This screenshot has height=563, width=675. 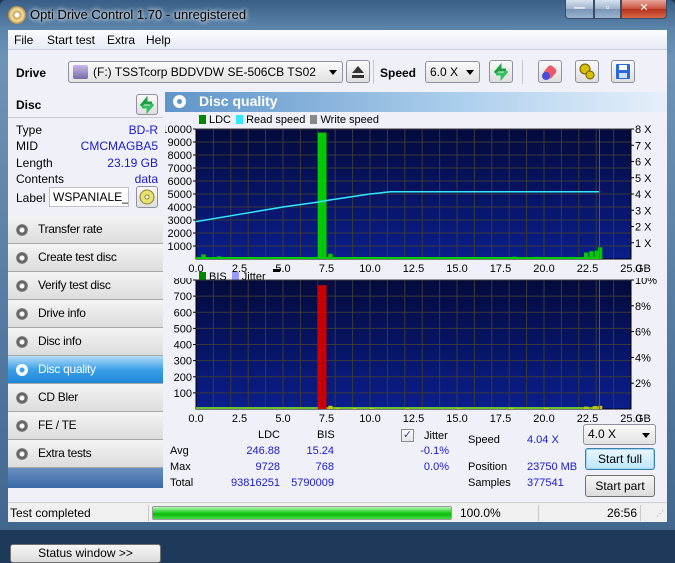 What do you see at coordinates (407, 435) in the screenshot?
I see `jitter-checkbox: ✓` at bounding box center [407, 435].